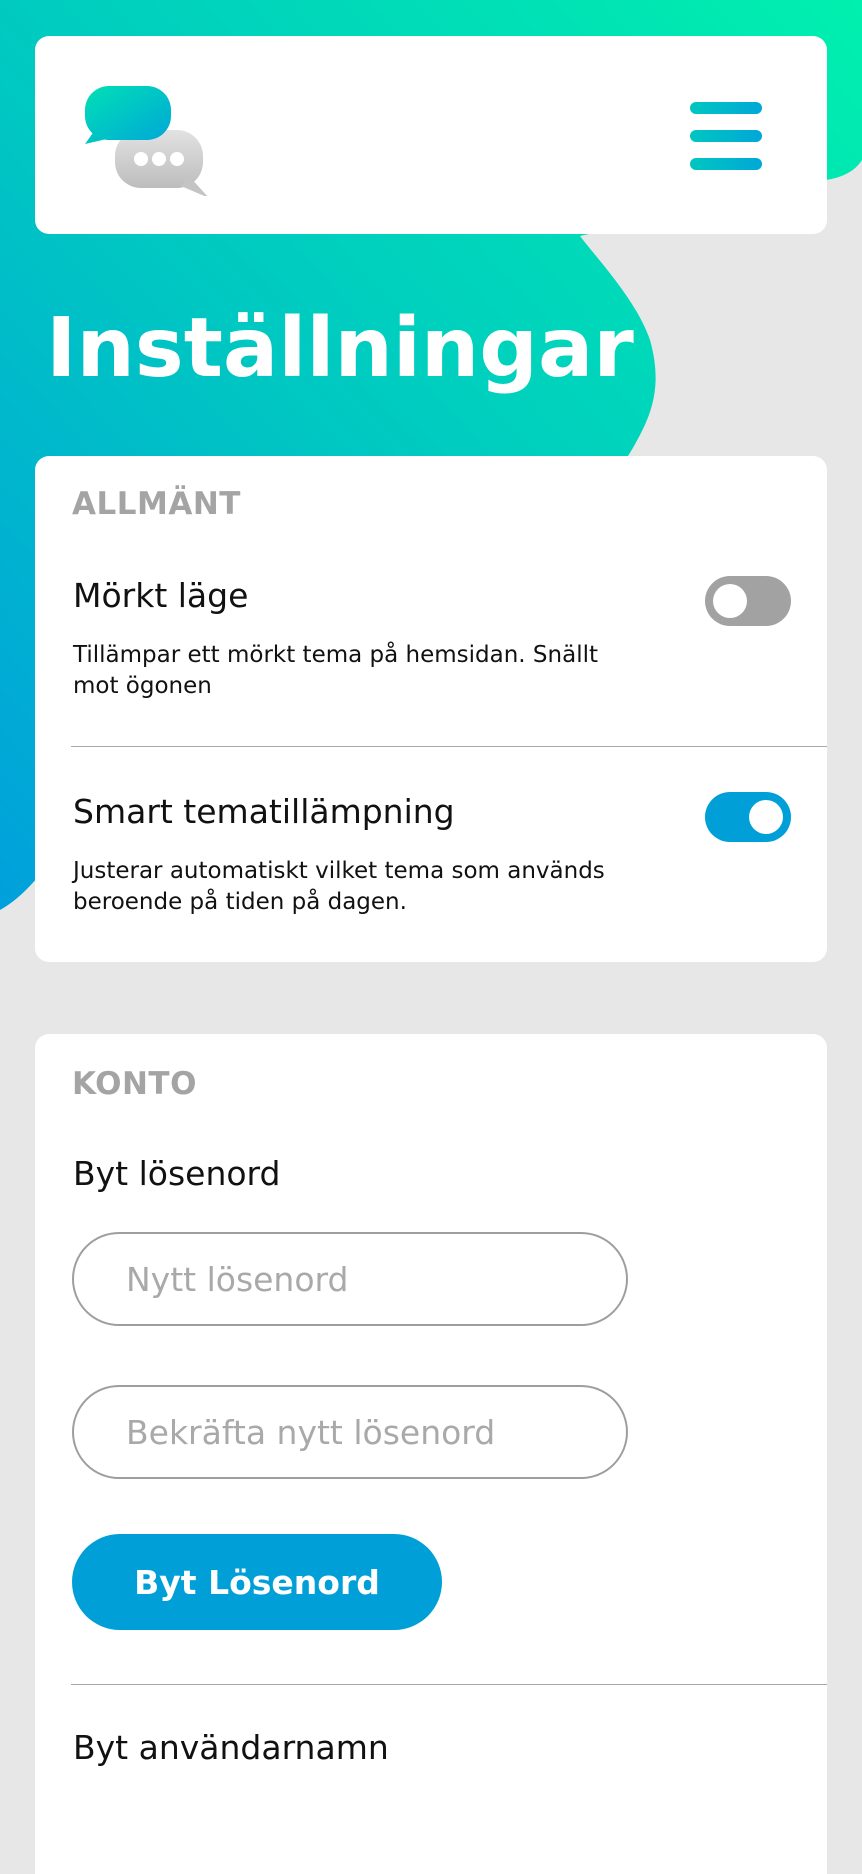 The image size is (862, 1874). What do you see at coordinates (350, 1432) in the screenshot?
I see `confirm-password-input` at bounding box center [350, 1432].